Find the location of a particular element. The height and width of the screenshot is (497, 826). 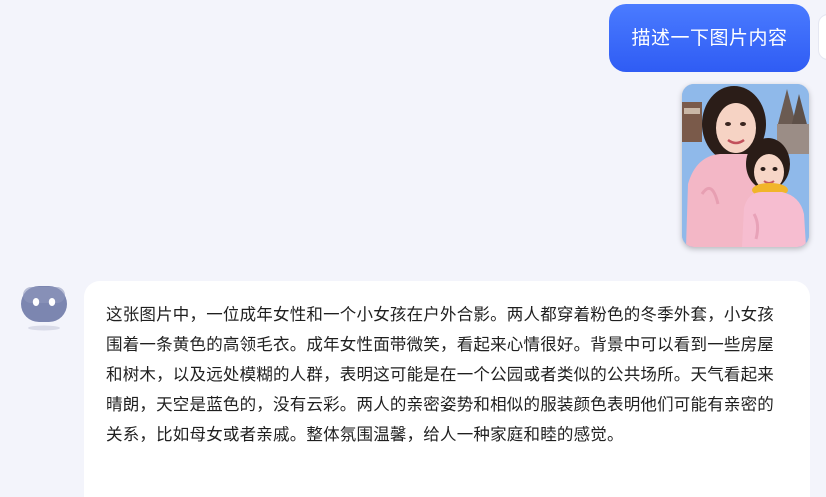

photo-illustration is located at coordinates (745, 165).